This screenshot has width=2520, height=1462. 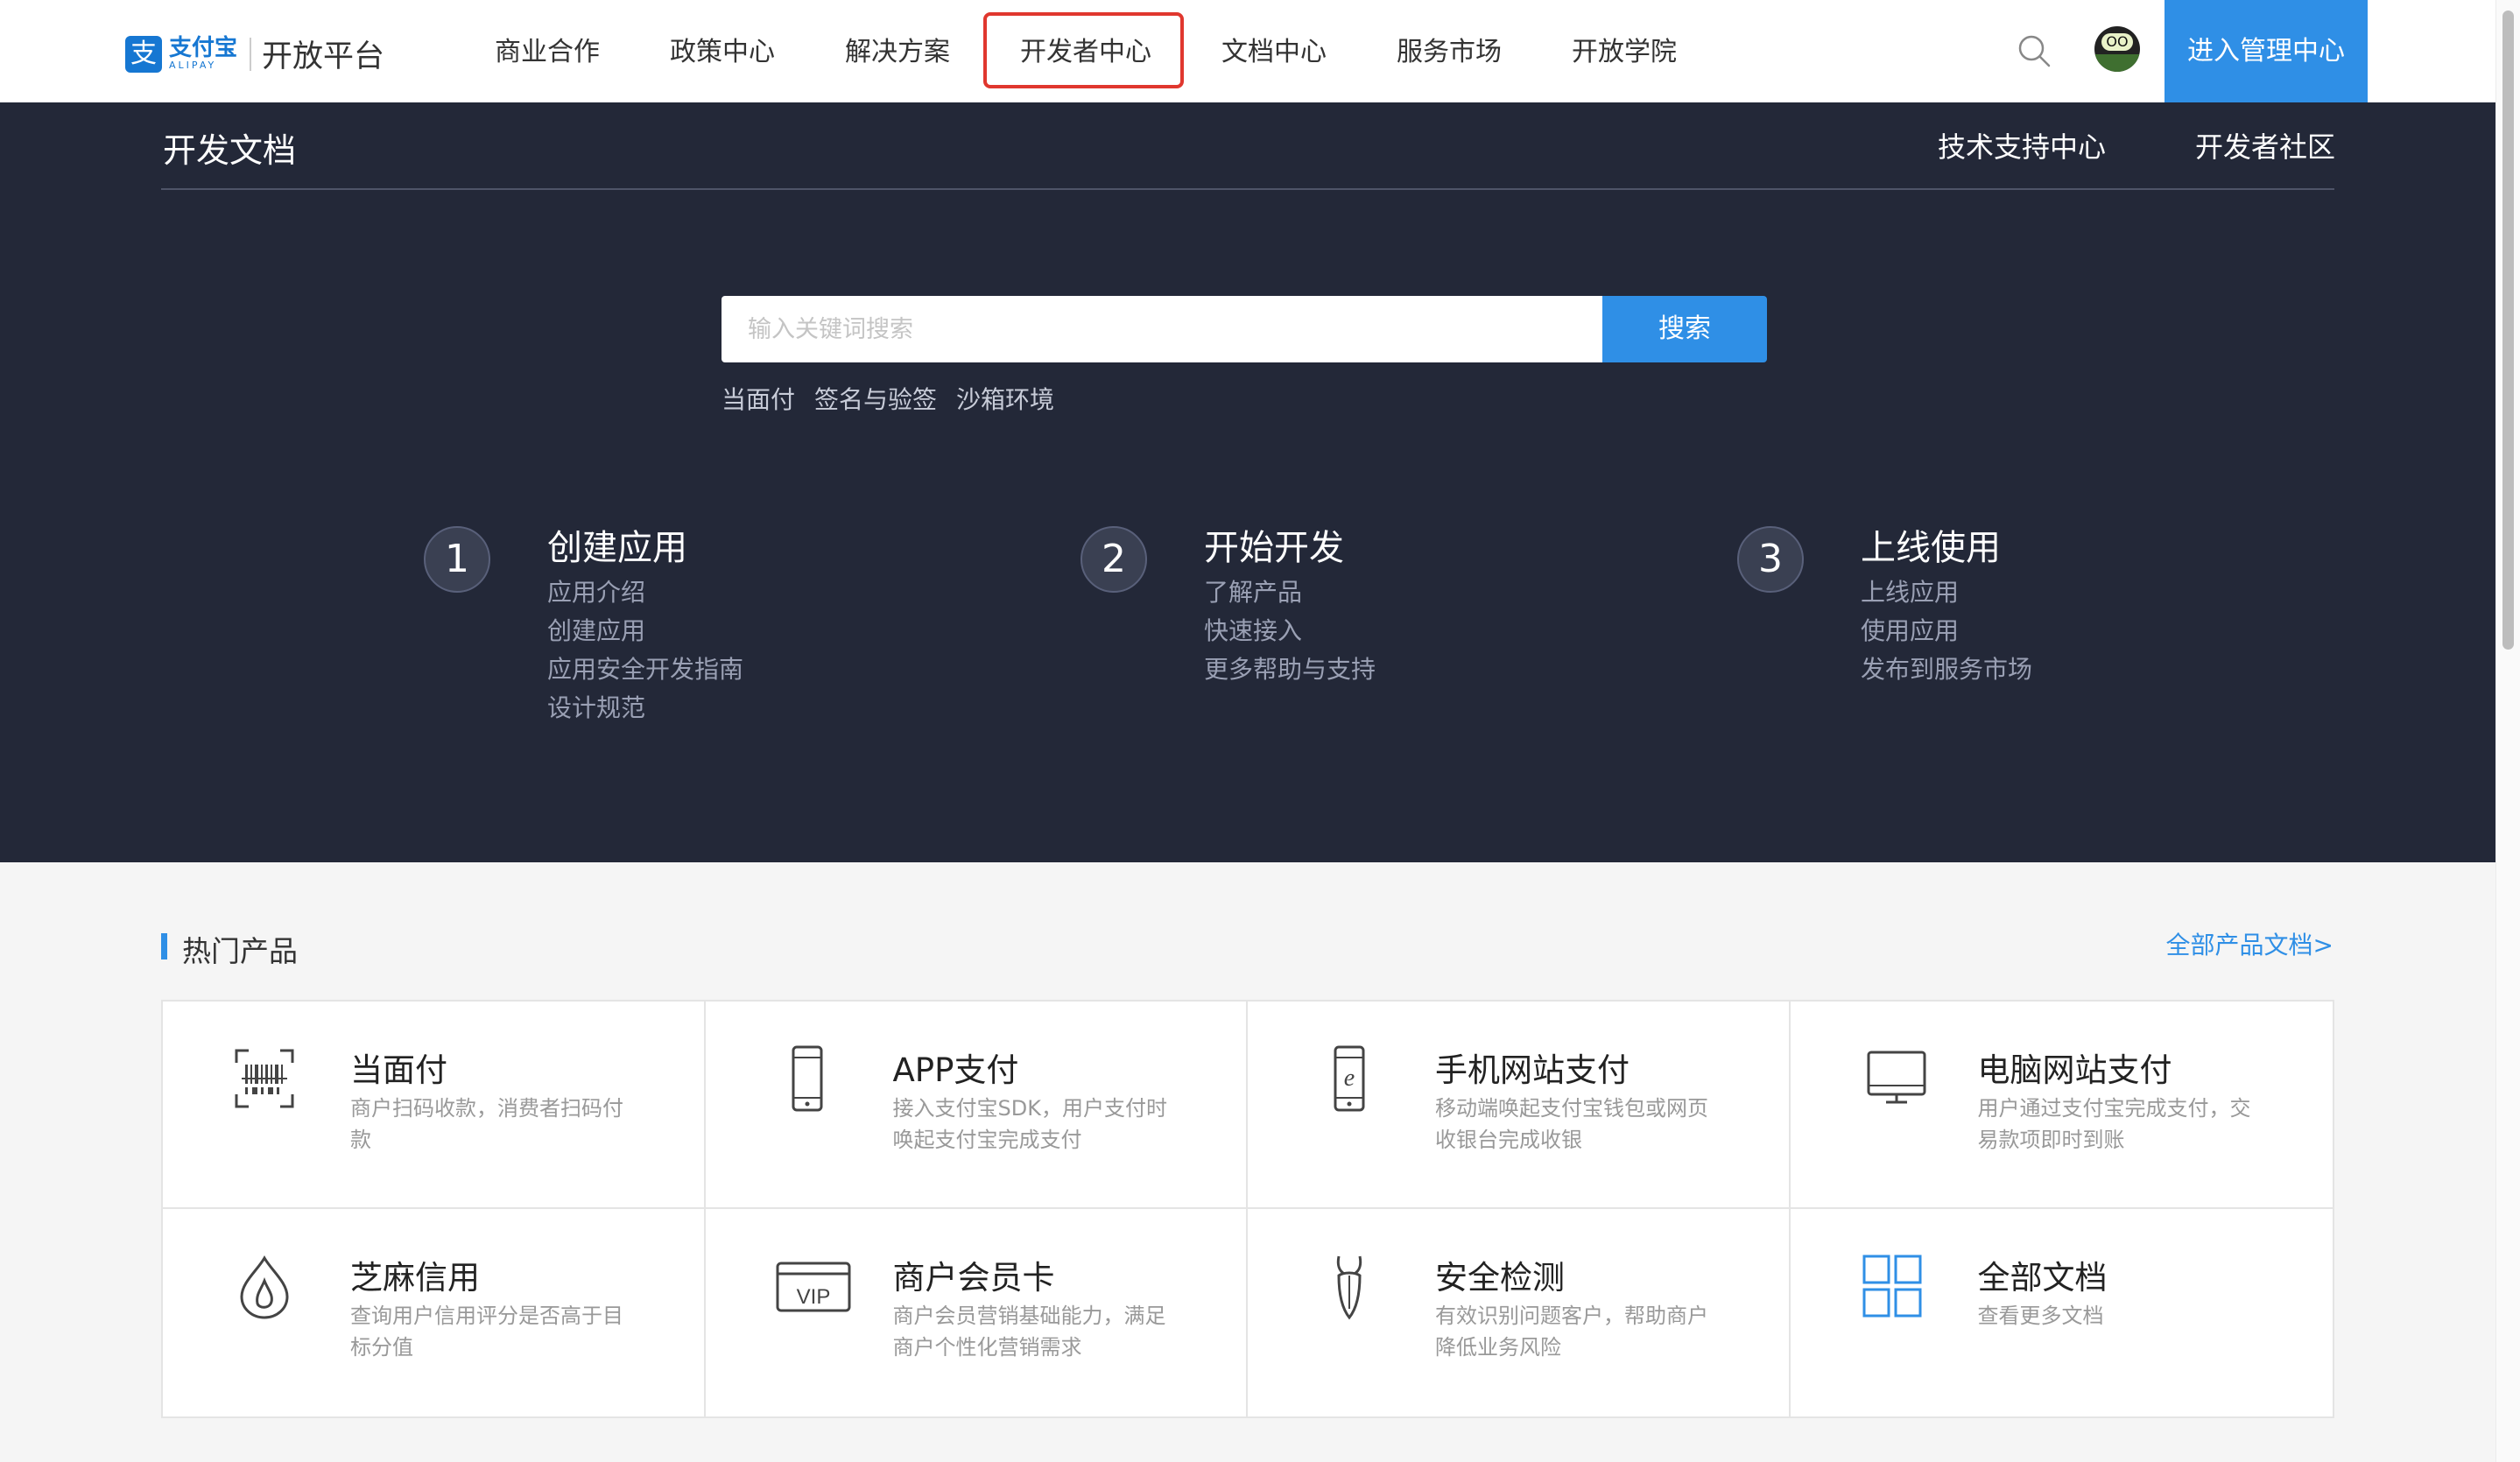 What do you see at coordinates (617, 548) in the screenshot?
I see `step-title: 创建应用` at bounding box center [617, 548].